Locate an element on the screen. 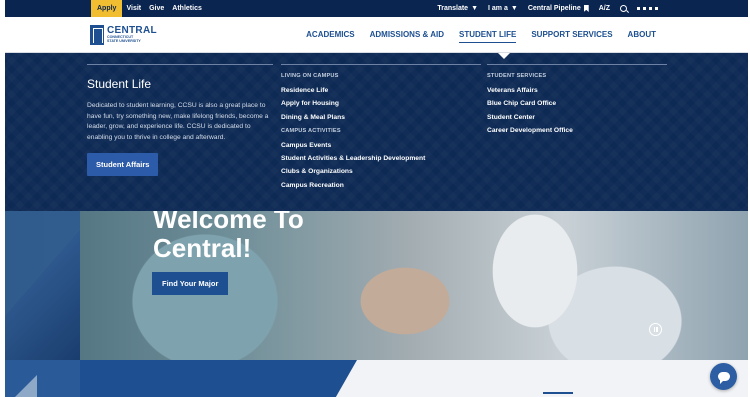  chat-button is located at coordinates (723, 376).